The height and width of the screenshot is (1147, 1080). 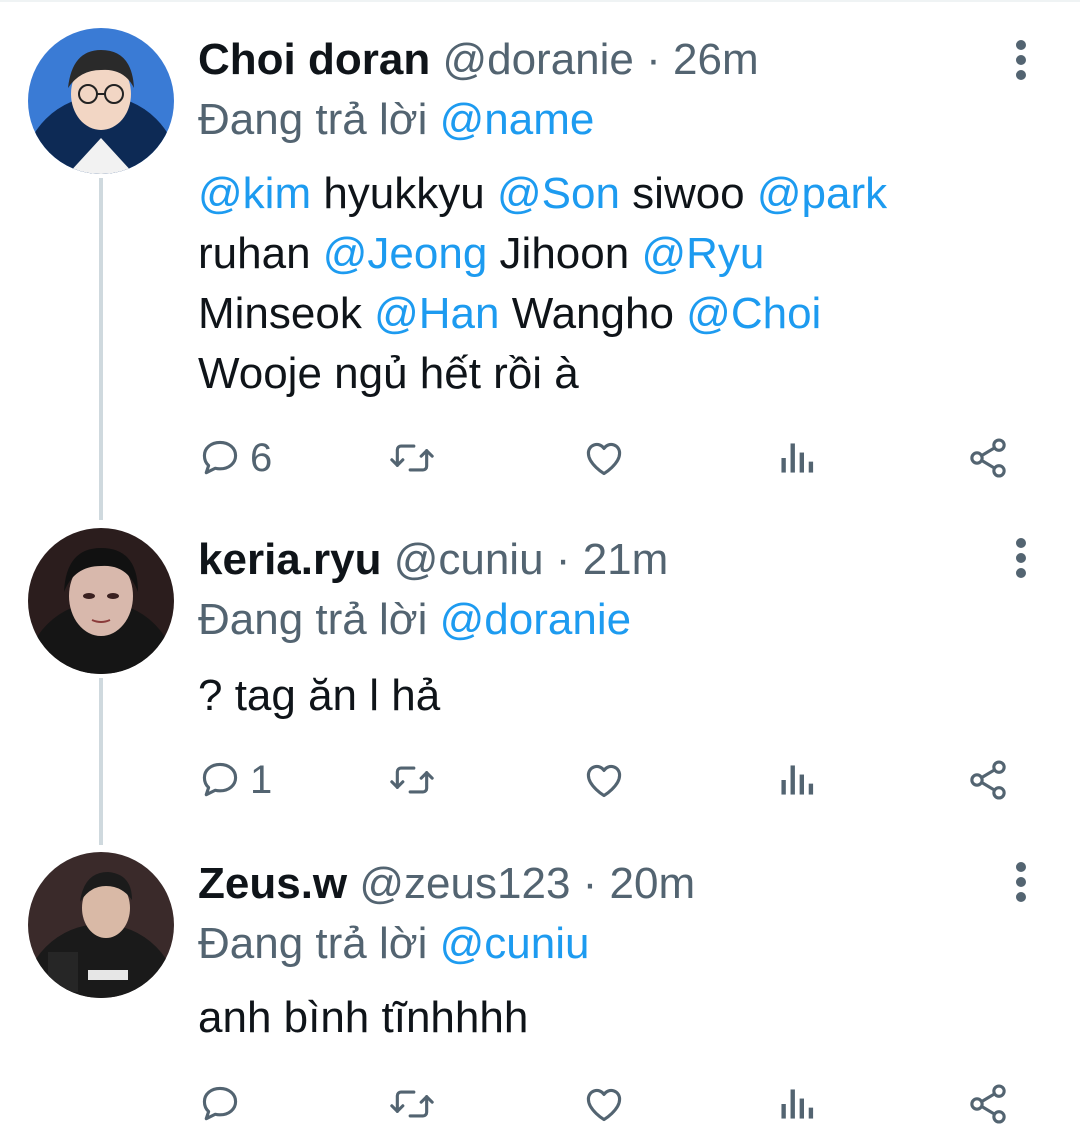 What do you see at coordinates (260, 253) in the screenshot?
I see `text-segment: ruhan` at bounding box center [260, 253].